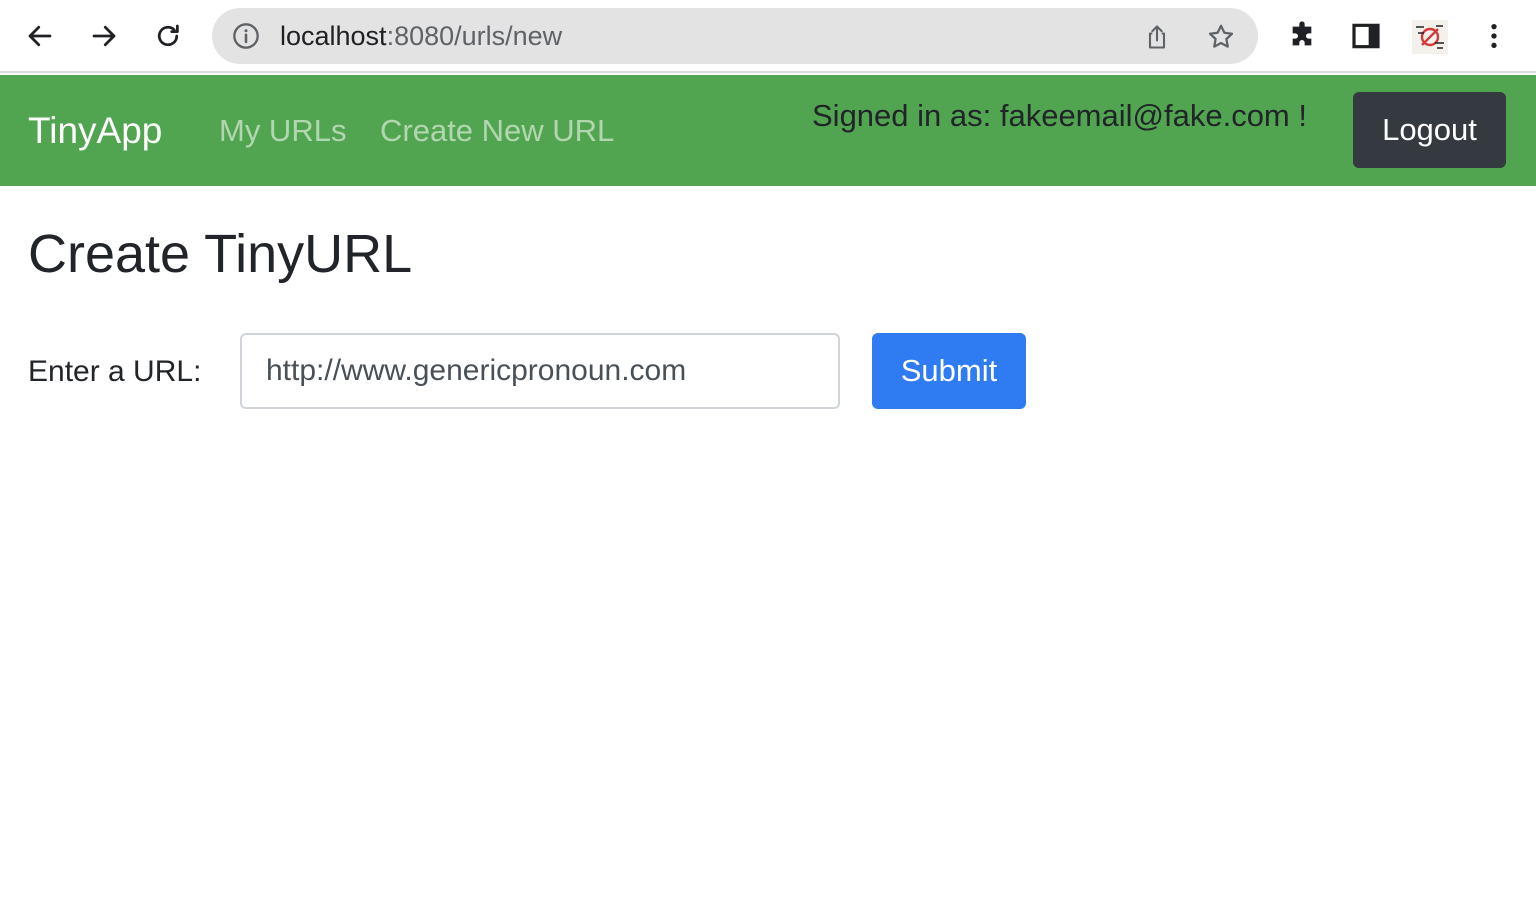 The image size is (1536, 900). Describe the element at coordinates (1429, 130) in the screenshot. I see `logout-button: Logout` at that location.